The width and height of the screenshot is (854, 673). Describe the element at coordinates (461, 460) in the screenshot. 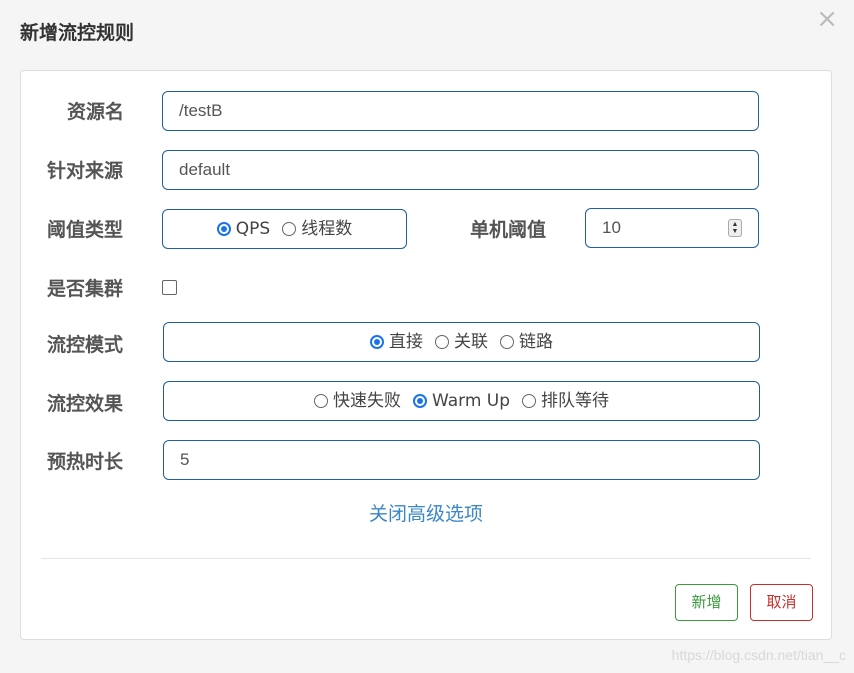

I see `warmup-input: 5` at that location.